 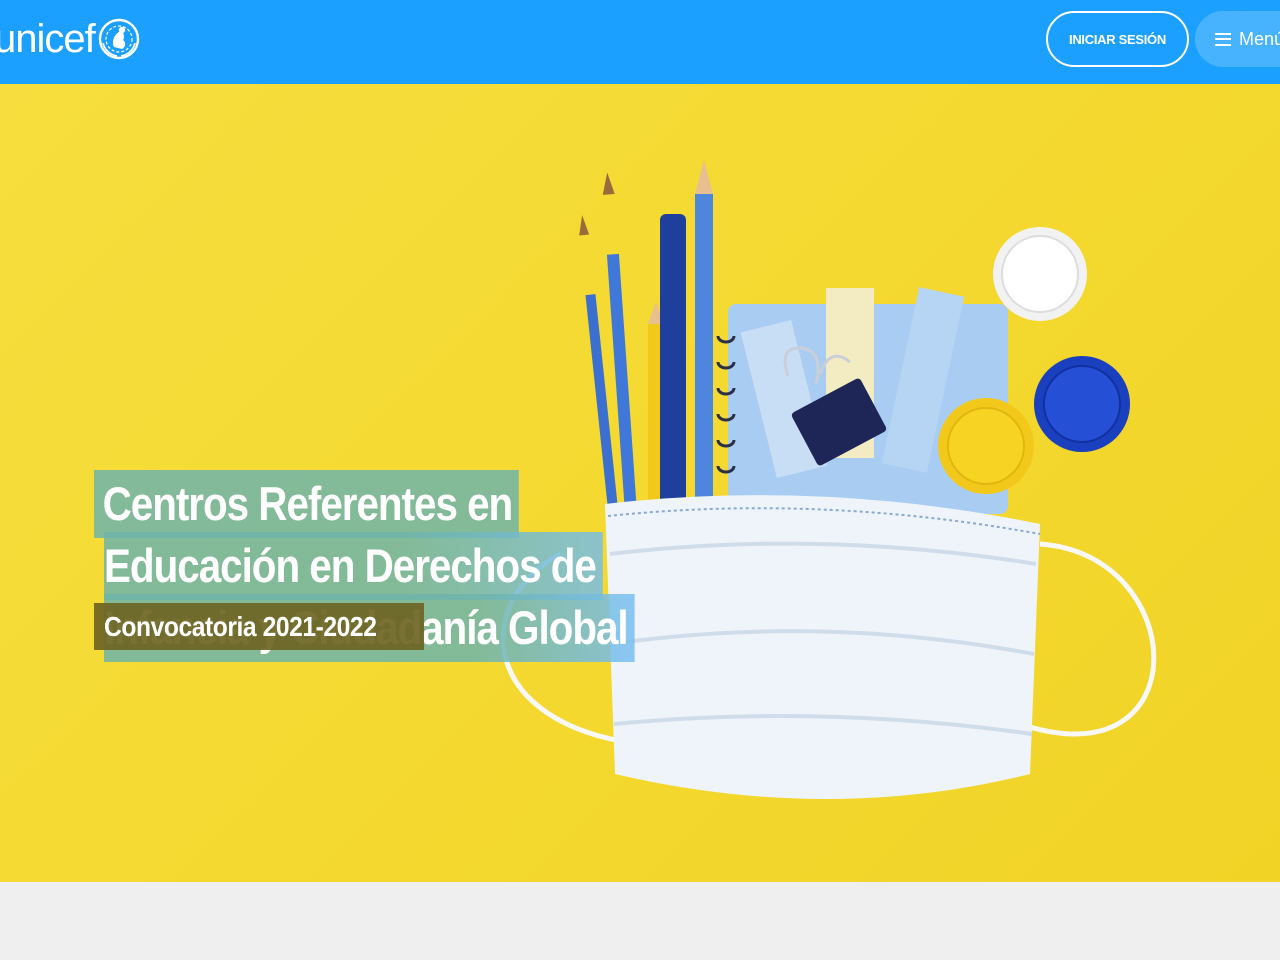 What do you see at coordinates (1117, 39) in the screenshot?
I see `login-button: INICIAR SESIÓN` at bounding box center [1117, 39].